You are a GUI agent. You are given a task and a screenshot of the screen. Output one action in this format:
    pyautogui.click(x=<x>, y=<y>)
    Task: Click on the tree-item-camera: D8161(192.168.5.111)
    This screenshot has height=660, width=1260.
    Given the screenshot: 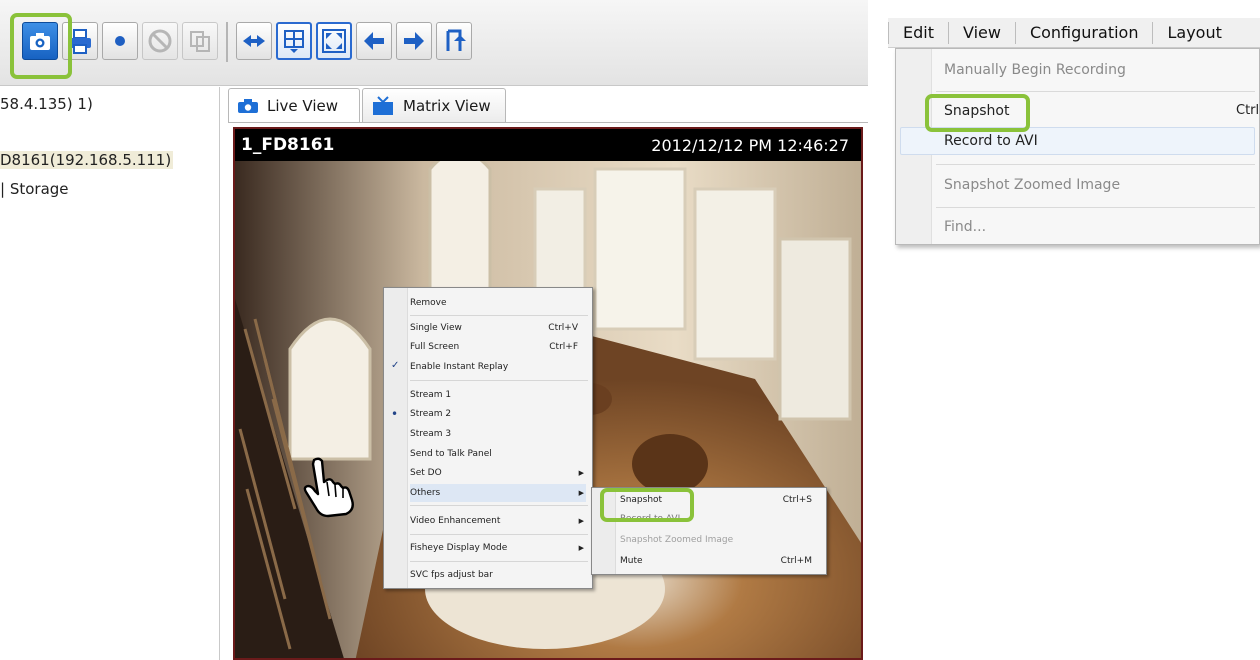 What is the action you would take?
    pyautogui.click(x=87, y=160)
    